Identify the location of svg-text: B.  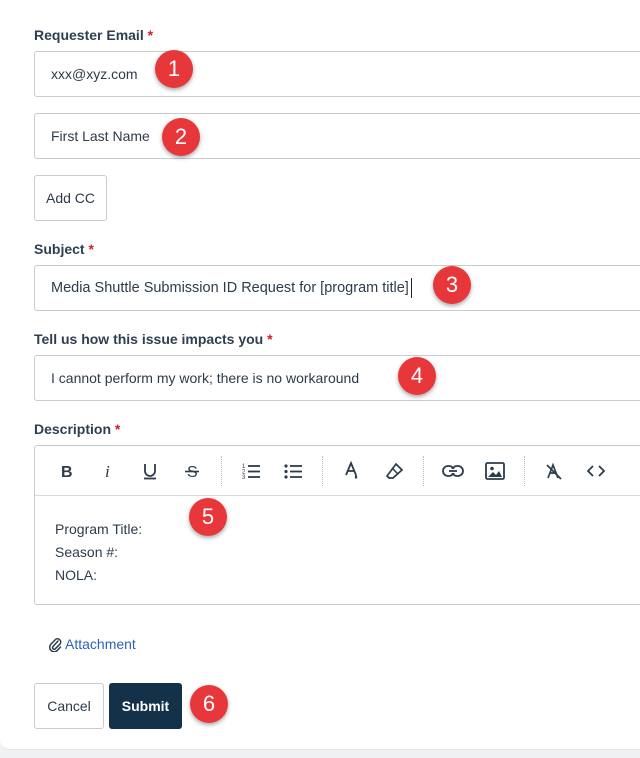
(67, 471).